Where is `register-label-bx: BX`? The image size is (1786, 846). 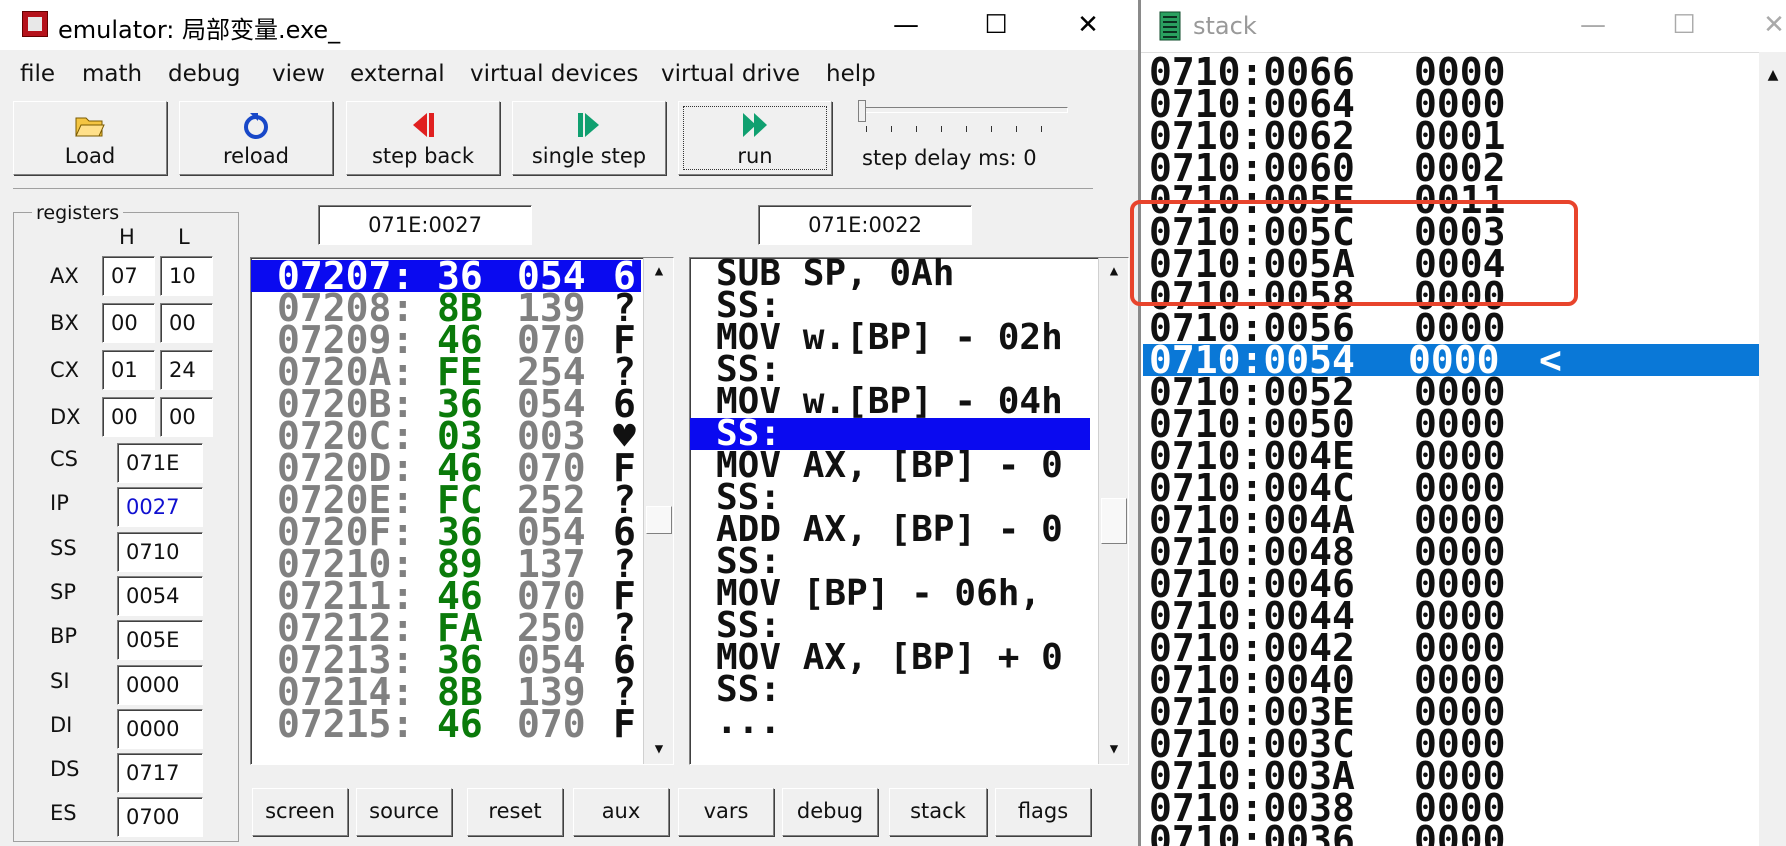 register-label-bx: BX is located at coordinates (64, 323).